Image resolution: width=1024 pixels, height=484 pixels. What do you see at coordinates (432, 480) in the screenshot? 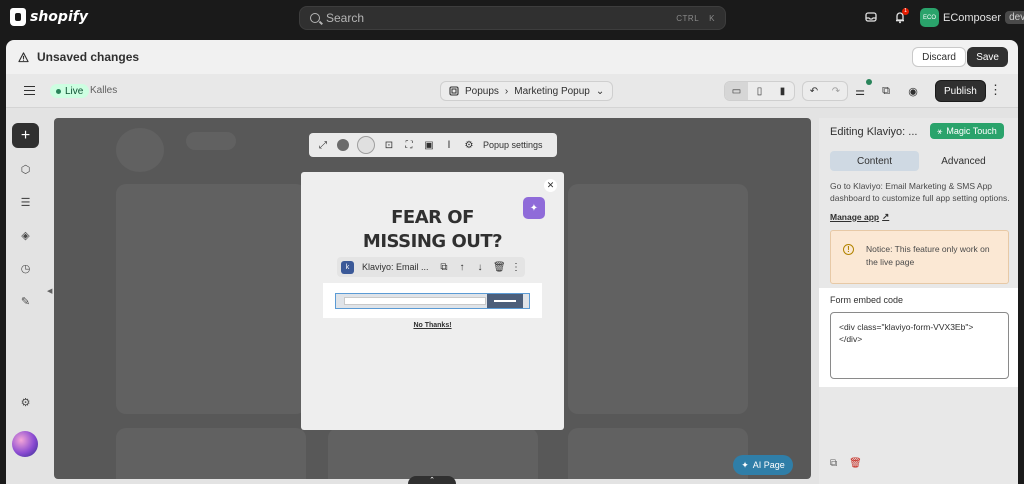
I see `chevron-up-icon: ⌃` at bounding box center [432, 480].